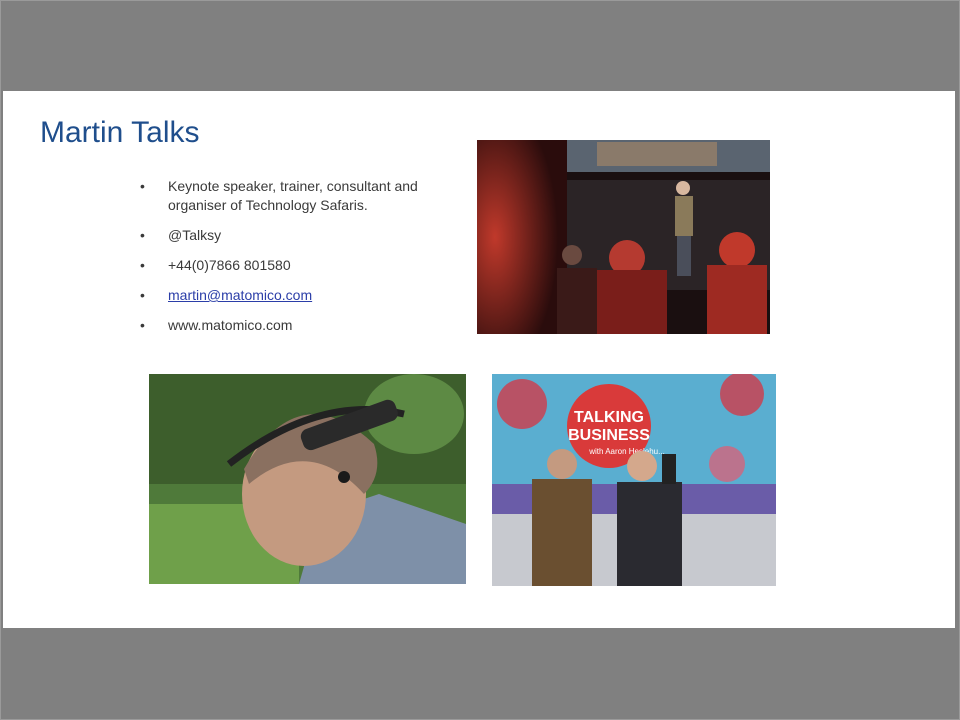 The image size is (960, 720). What do you see at coordinates (479, 47) in the screenshot?
I see `top-letterbox` at bounding box center [479, 47].